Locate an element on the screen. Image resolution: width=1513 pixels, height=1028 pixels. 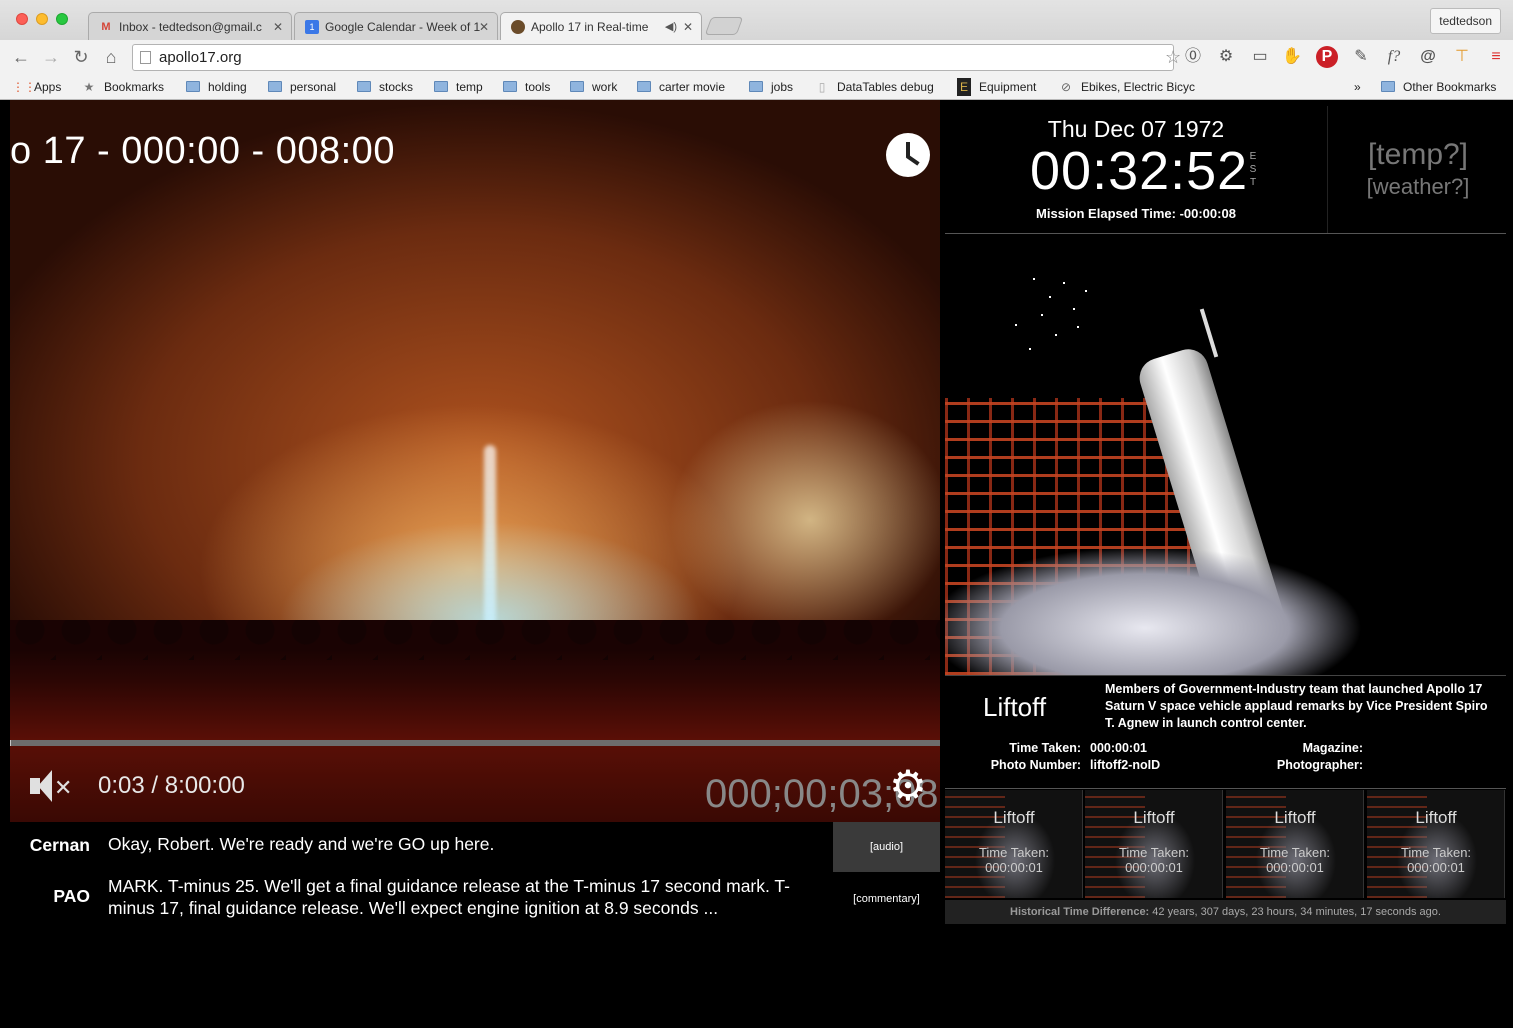
time-taken-label: Time Taken: is located at coordinates (1028, 748).